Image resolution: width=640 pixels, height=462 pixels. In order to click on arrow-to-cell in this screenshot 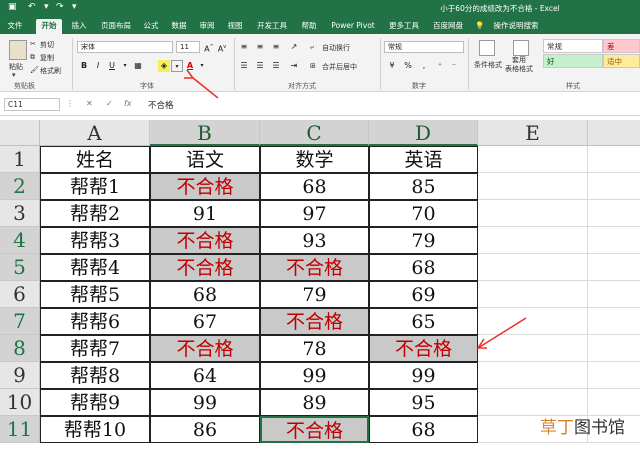, I will do `click(502, 333)`.